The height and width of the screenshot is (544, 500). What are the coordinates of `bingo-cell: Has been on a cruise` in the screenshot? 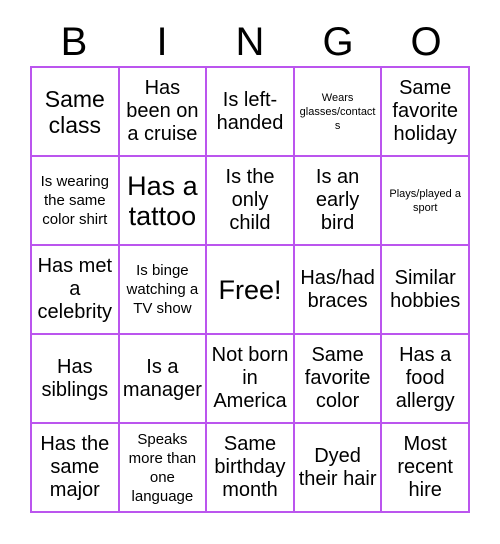 It's located at (163, 112).